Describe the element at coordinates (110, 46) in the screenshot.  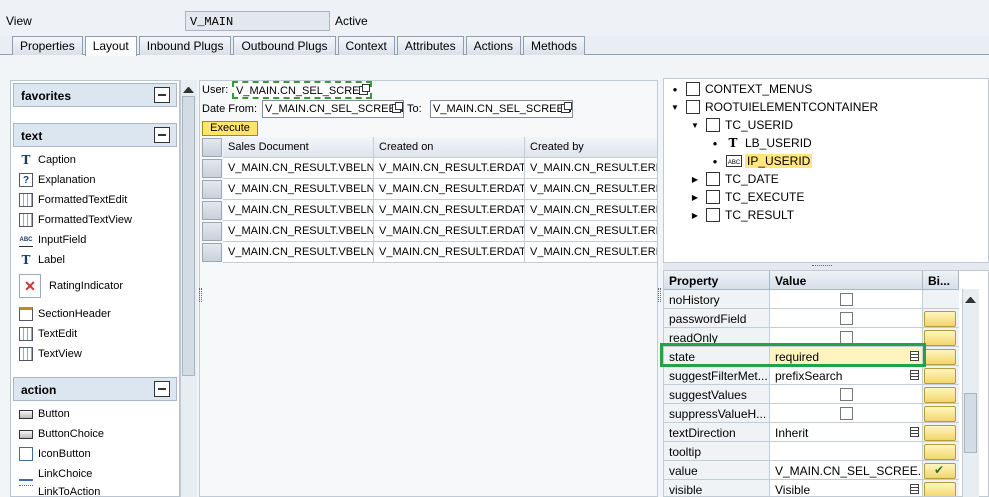
I see `tab-layout: Layout` at that location.